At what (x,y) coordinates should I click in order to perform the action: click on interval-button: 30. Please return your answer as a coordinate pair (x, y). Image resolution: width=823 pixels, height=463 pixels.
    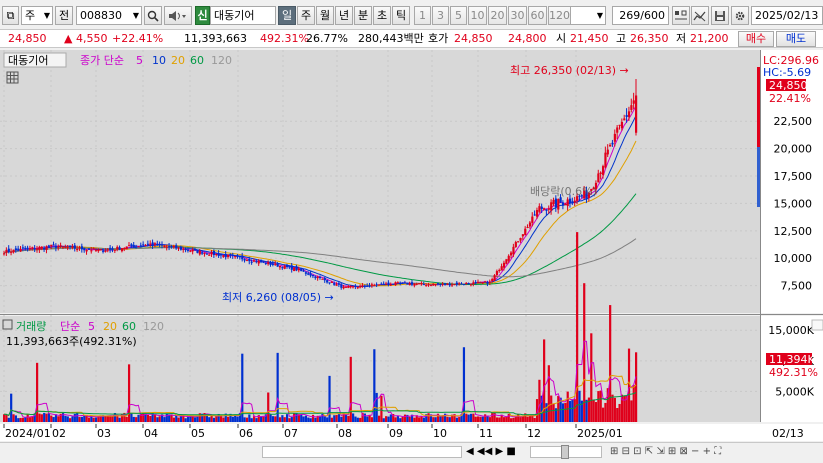
    Looking at the image, I should click on (517, 15).